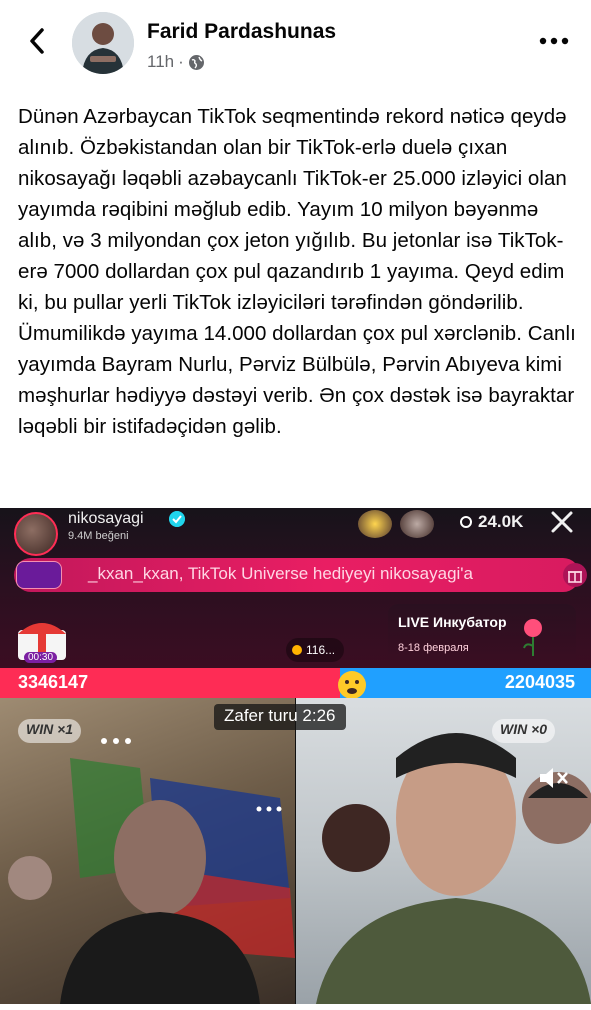 Image resolution: width=591 pixels, height=1010 pixels. Describe the element at coordinates (39, 575) in the screenshot. I see `tiktok-universe-badge-icon` at that location.